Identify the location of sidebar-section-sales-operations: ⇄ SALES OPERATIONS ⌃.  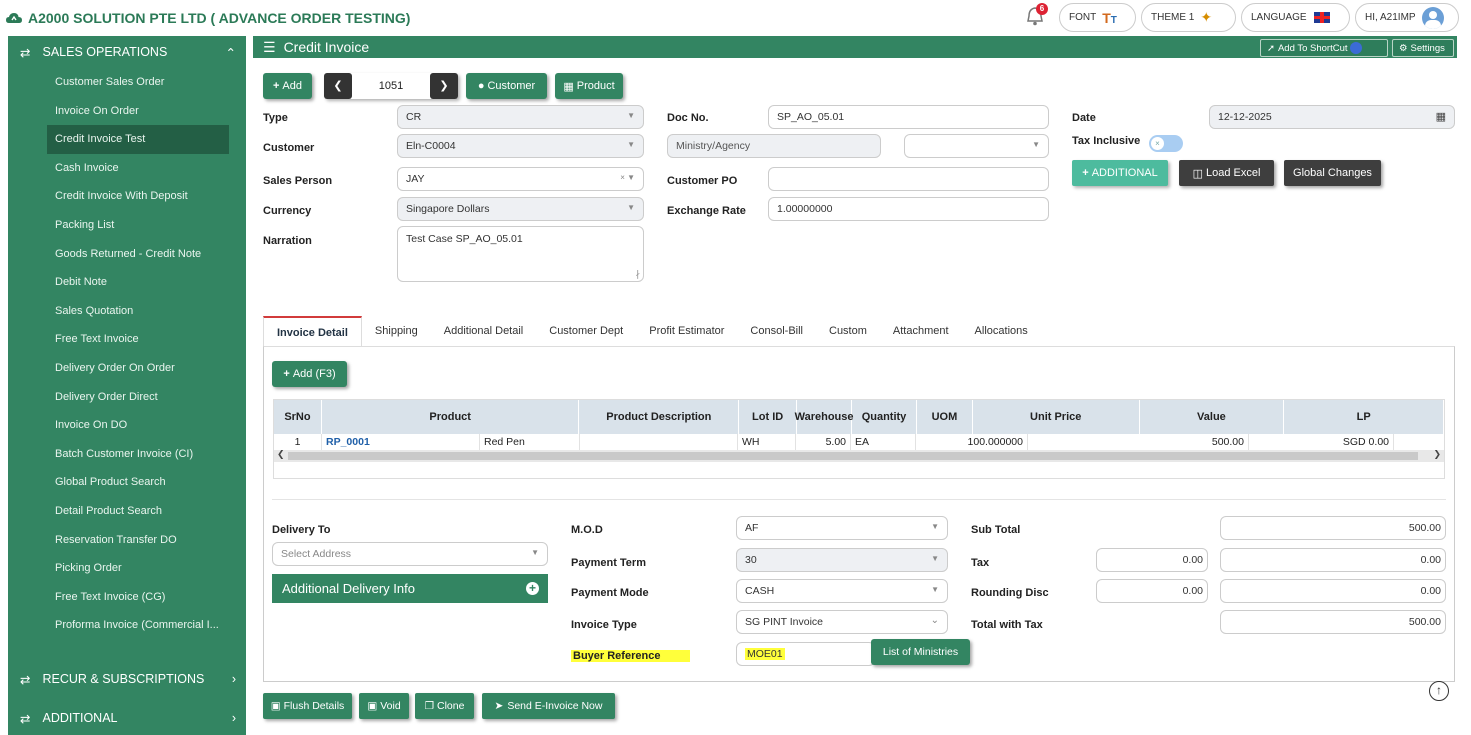
(127, 52).